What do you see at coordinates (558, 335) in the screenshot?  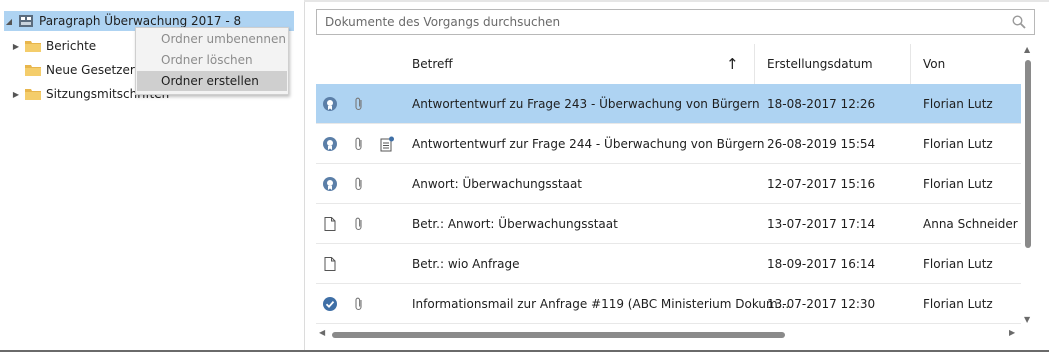 I see `horizontal-scroll-thumb` at bounding box center [558, 335].